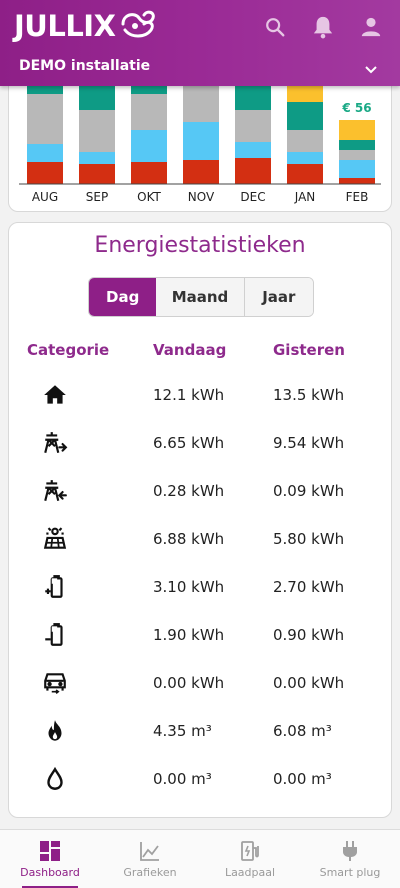 Image resolution: width=400 pixels, height=888 pixels. What do you see at coordinates (55, 683) in the screenshot?
I see `ev-car-icon` at bounding box center [55, 683].